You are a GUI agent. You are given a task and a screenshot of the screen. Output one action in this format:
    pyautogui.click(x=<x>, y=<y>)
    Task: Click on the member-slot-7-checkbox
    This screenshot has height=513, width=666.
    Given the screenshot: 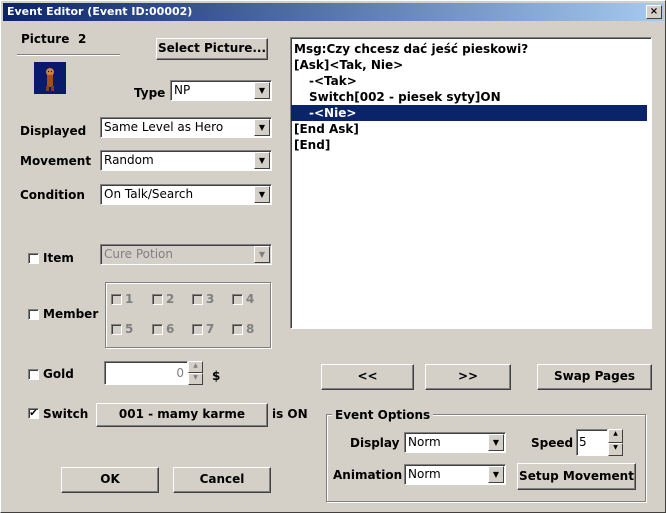 What is the action you would take?
    pyautogui.click(x=197, y=329)
    